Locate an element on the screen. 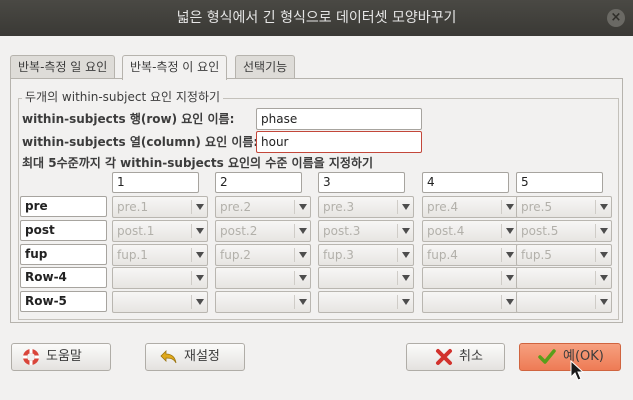  level-select-value: post.3 is located at coordinates (342, 231).